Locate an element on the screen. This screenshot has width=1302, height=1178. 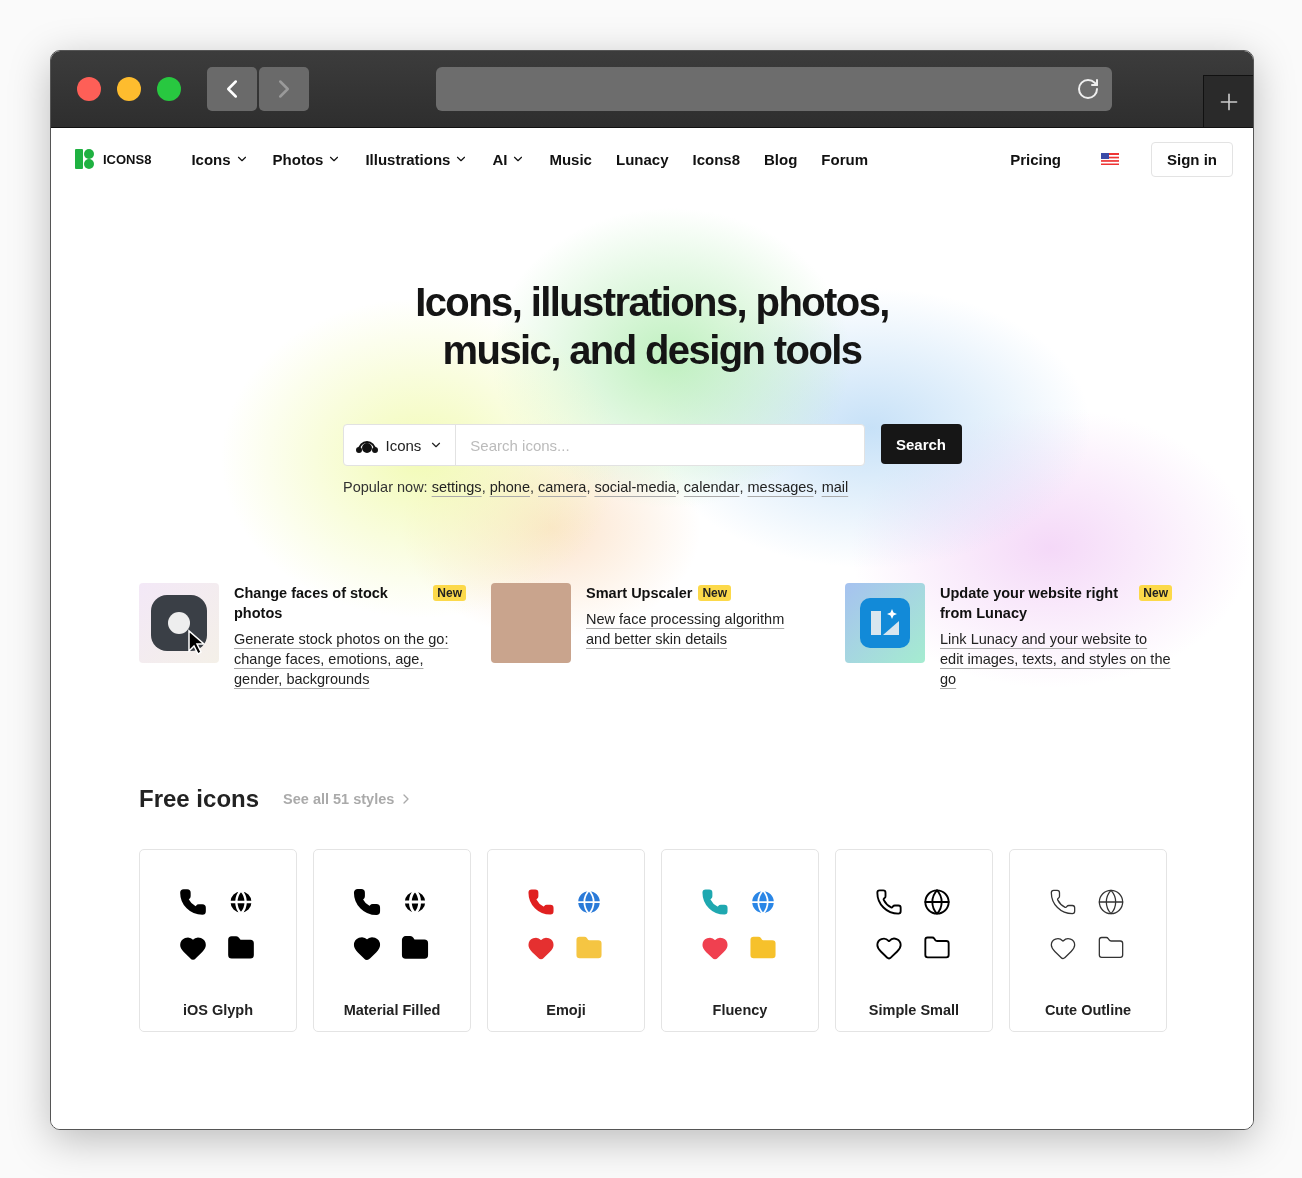
feature-link: Generate stock photos on the go: change faces, emotions, age, gender, backgrounds is located at coordinates (350, 659).